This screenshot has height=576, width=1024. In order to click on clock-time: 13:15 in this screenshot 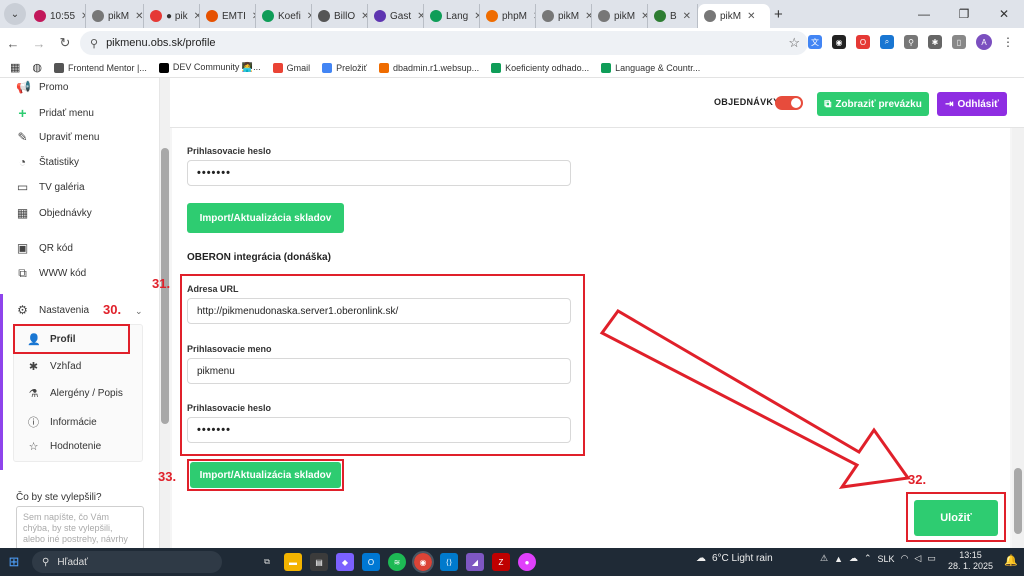, I will do `click(970, 555)`.